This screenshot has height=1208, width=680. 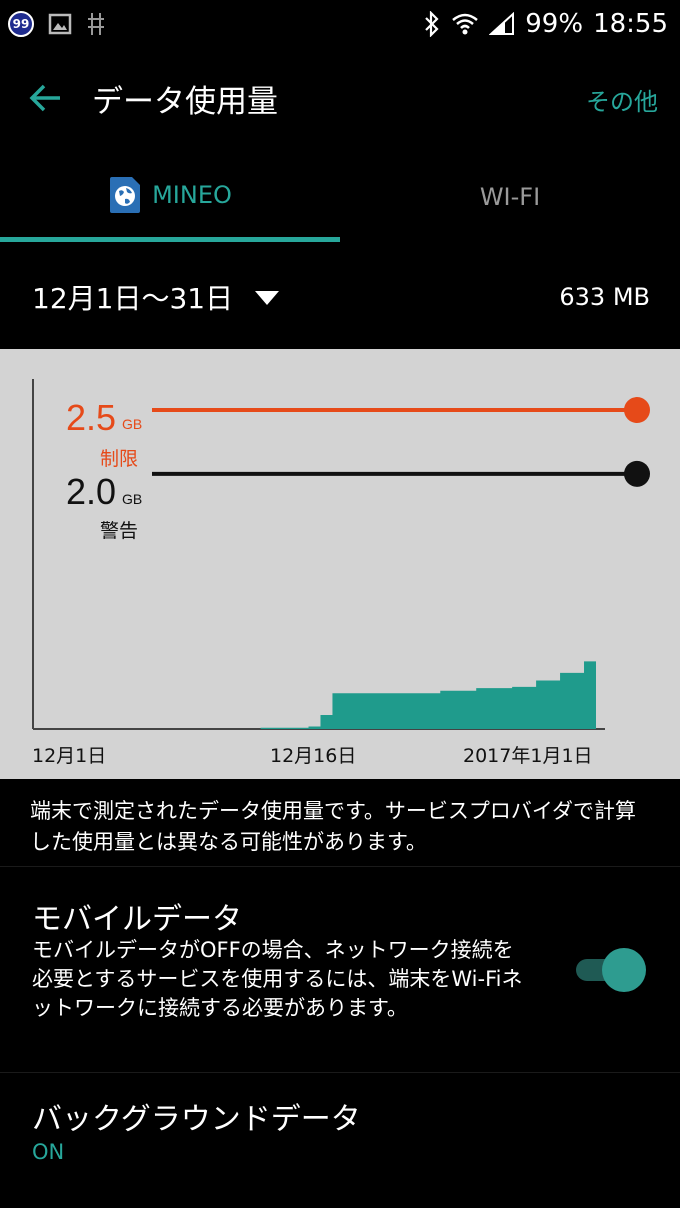 I want to click on status-time: 18:55, so click(x=630, y=24).